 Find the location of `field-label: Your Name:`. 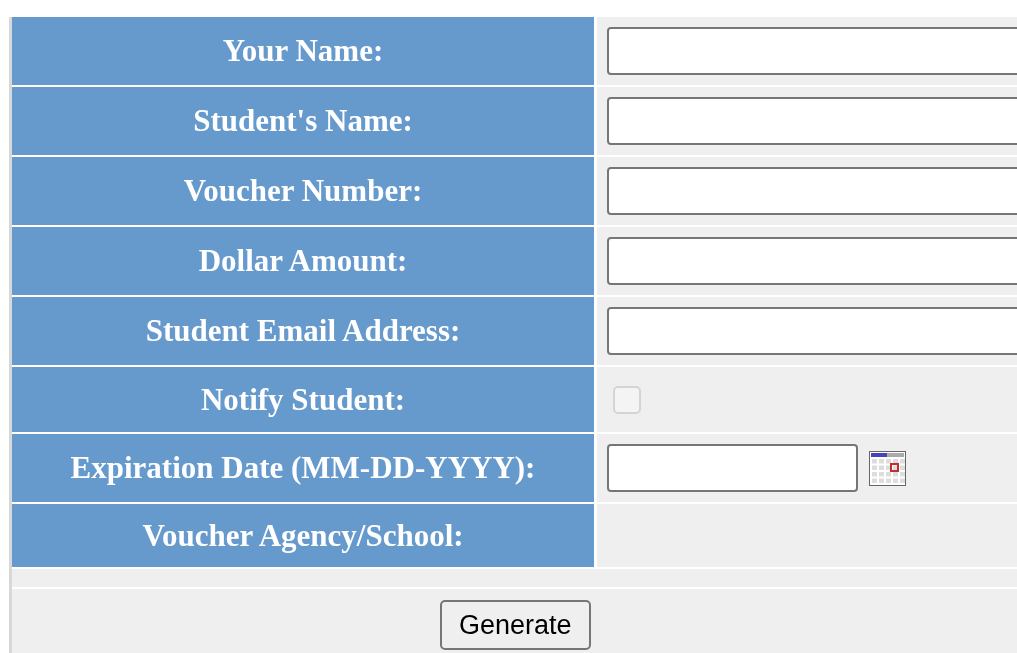

field-label: Your Name: is located at coordinates (303, 51).